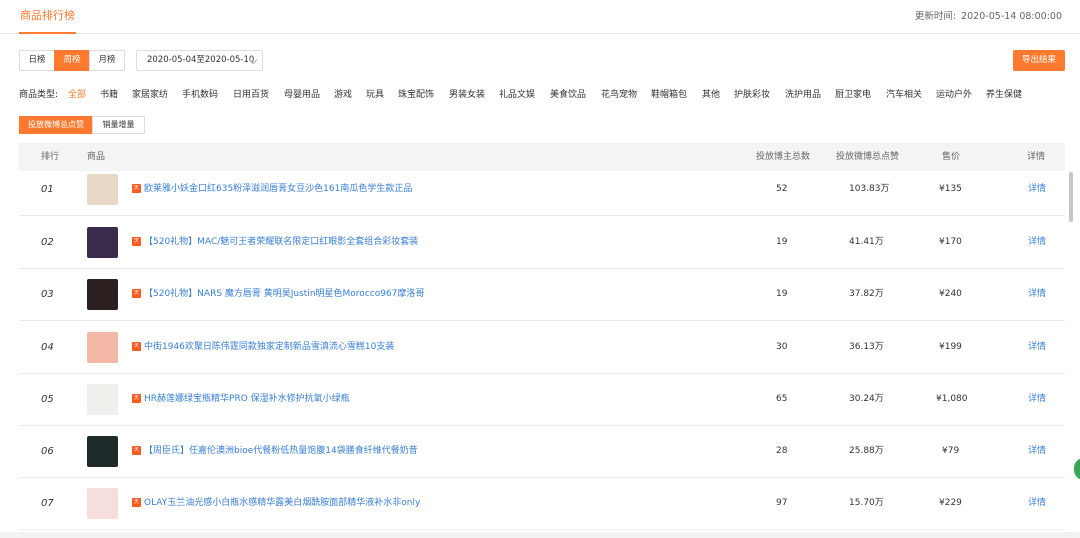  Describe the element at coordinates (619, 95) in the screenshot. I see `category-item: 花鸟宠物` at that location.